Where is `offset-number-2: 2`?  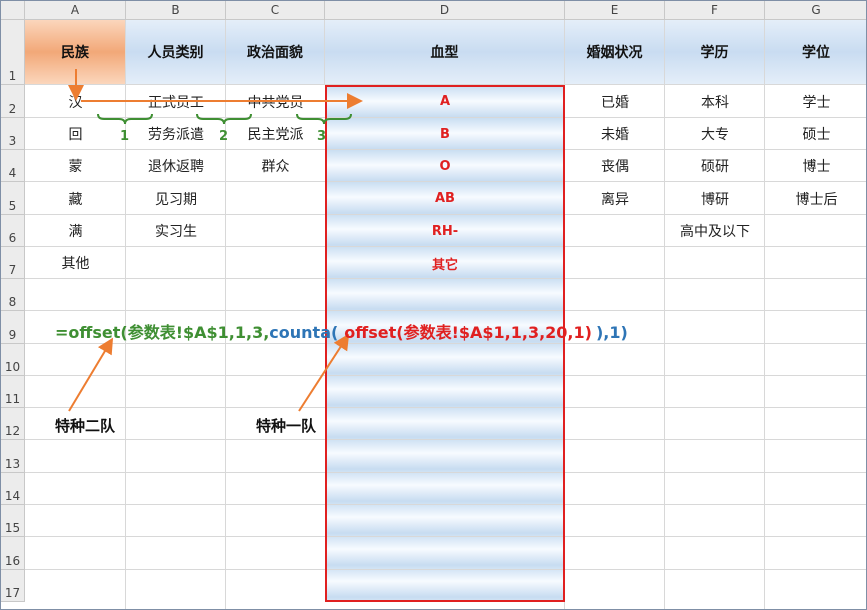 offset-number-2: 2 is located at coordinates (224, 136).